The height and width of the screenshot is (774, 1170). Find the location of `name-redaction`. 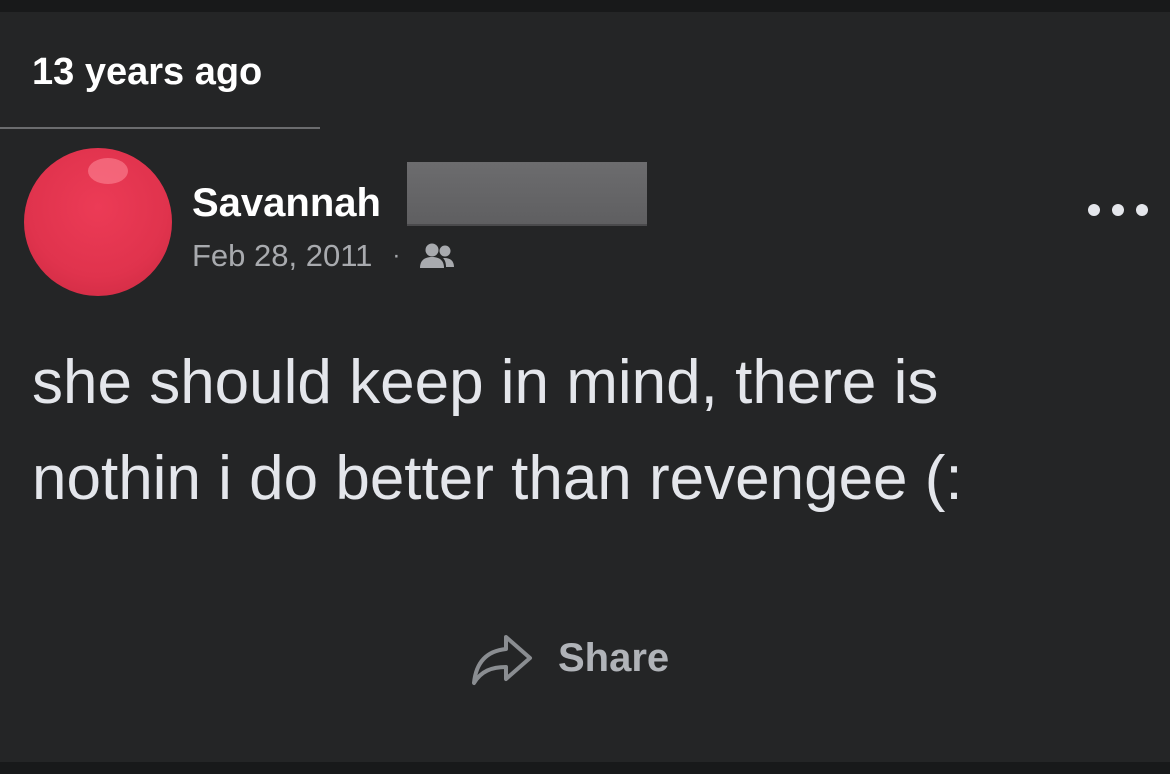

name-redaction is located at coordinates (527, 194).